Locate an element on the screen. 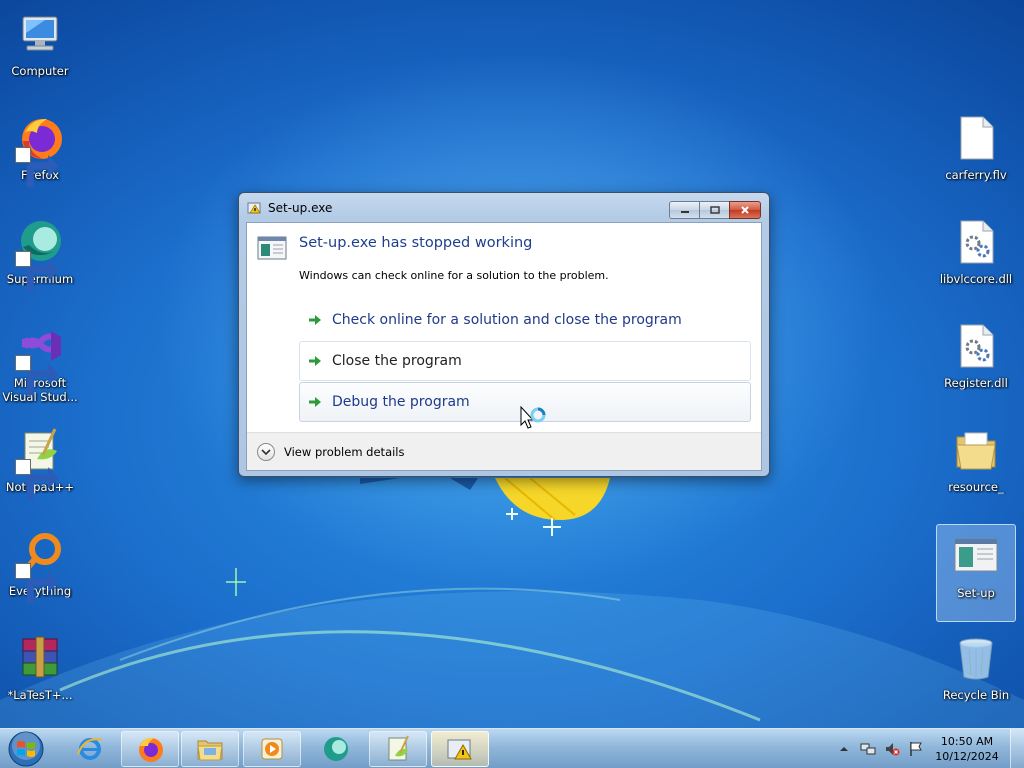  taskbar-supermium is located at coordinates (336, 749).